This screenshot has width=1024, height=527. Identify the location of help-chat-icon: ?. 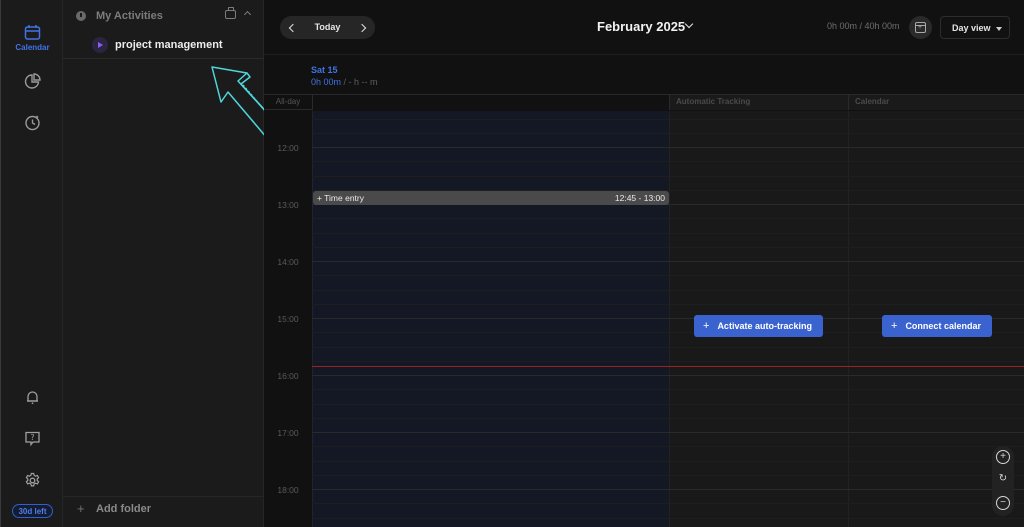
(32, 439).